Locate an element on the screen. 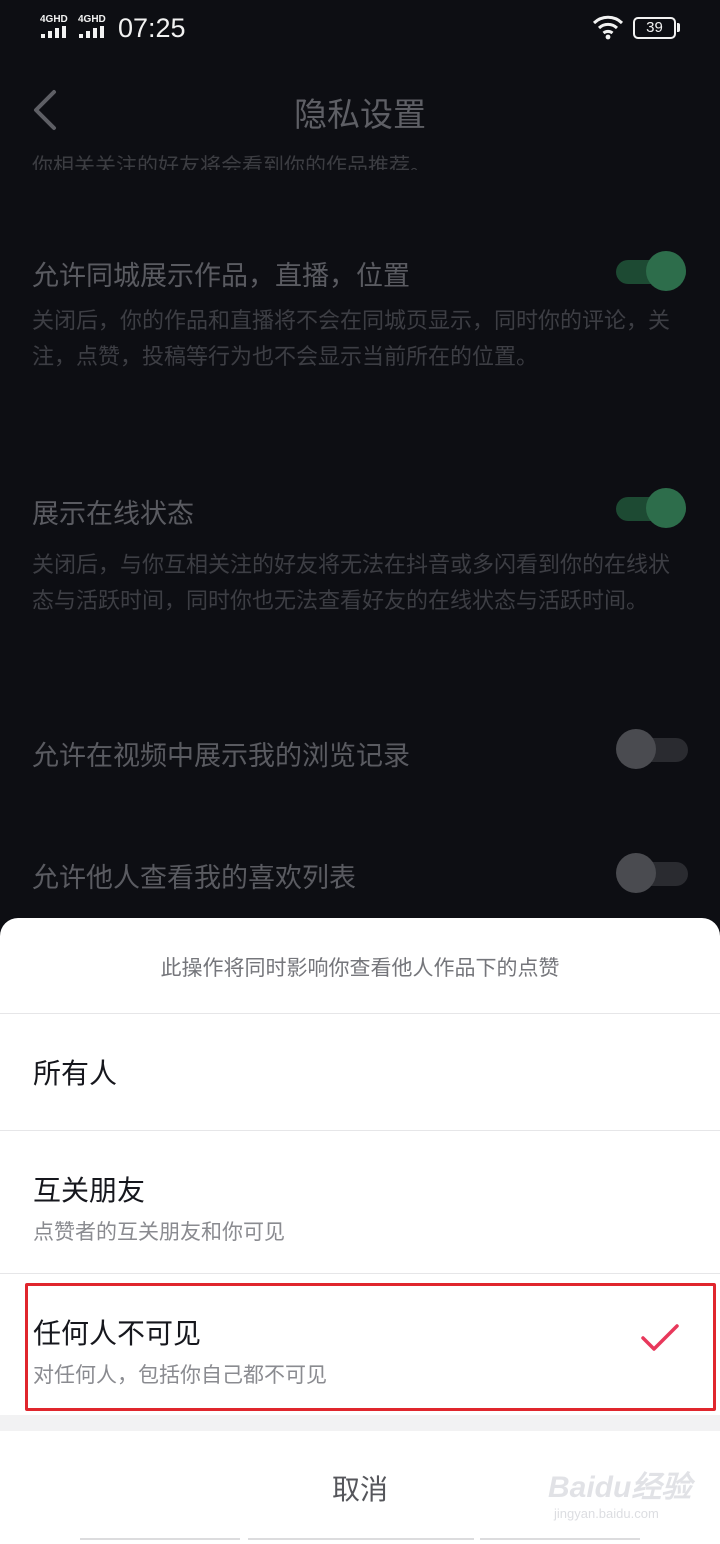  setting-title: 允许在视频中展示我的浏览记录 is located at coordinates (221, 756).